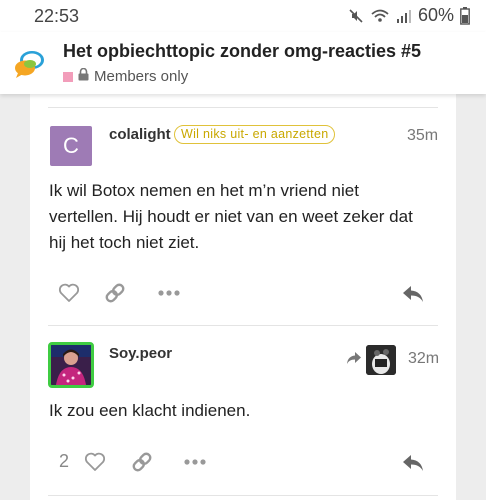 Image resolution: width=486 pixels, height=500 pixels. Describe the element at coordinates (465, 15) in the screenshot. I see `battery-icon` at that location.